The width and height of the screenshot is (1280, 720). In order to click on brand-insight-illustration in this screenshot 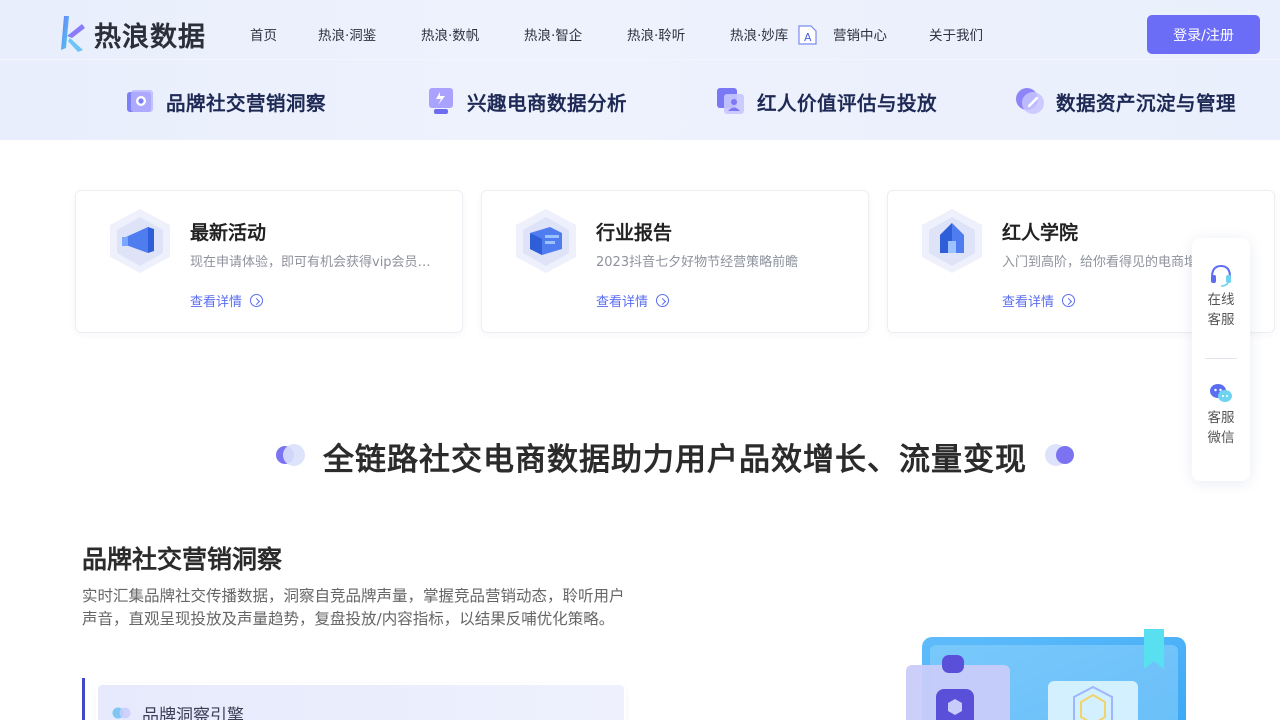, I will do `click(1046, 674)`.